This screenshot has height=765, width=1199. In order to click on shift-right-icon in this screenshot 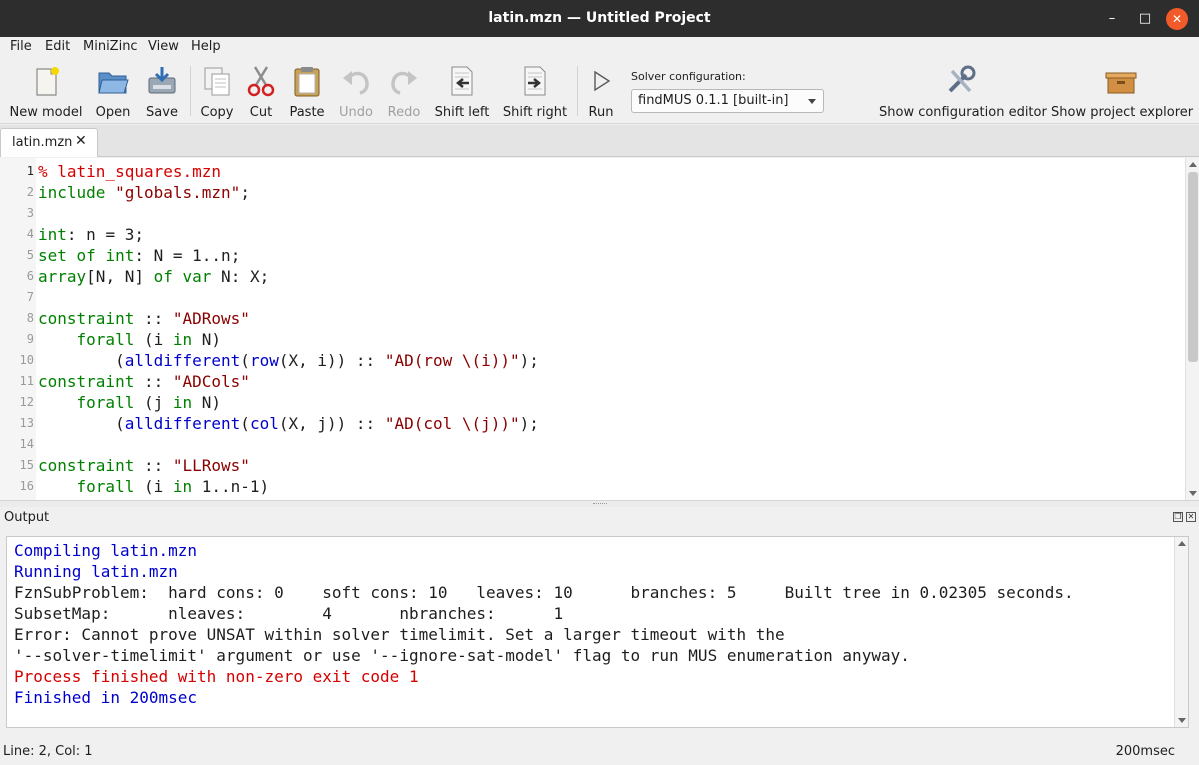, I will do `click(535, 81)`.